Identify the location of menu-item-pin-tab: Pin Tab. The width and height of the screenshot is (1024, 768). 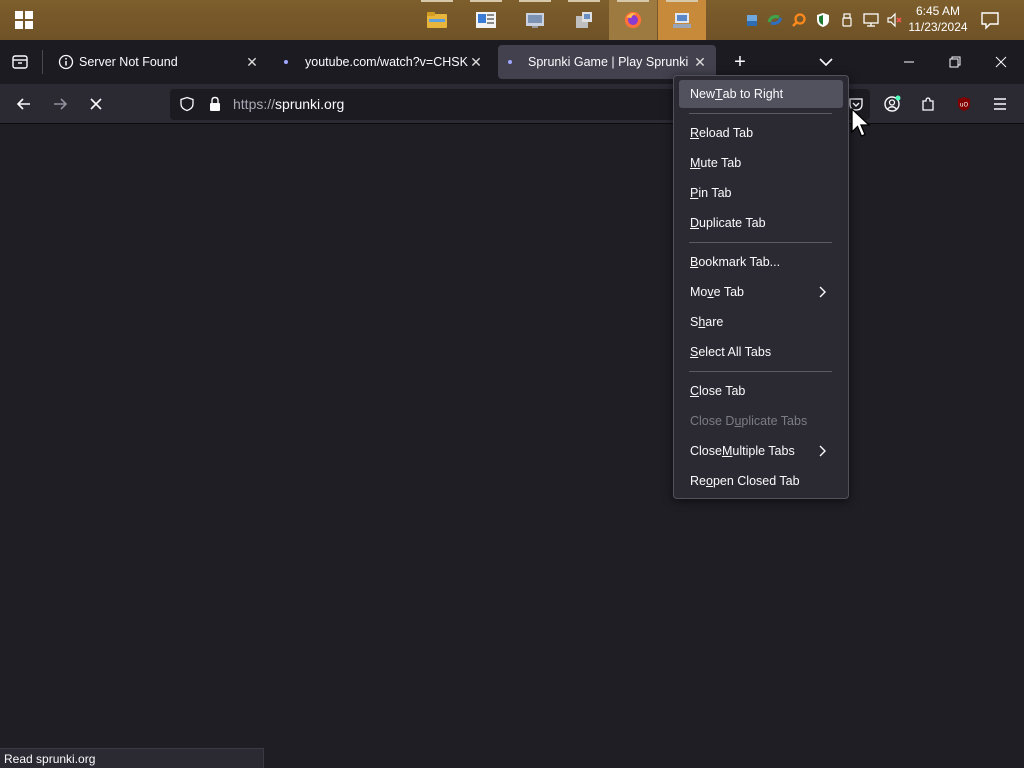
(761, 193).